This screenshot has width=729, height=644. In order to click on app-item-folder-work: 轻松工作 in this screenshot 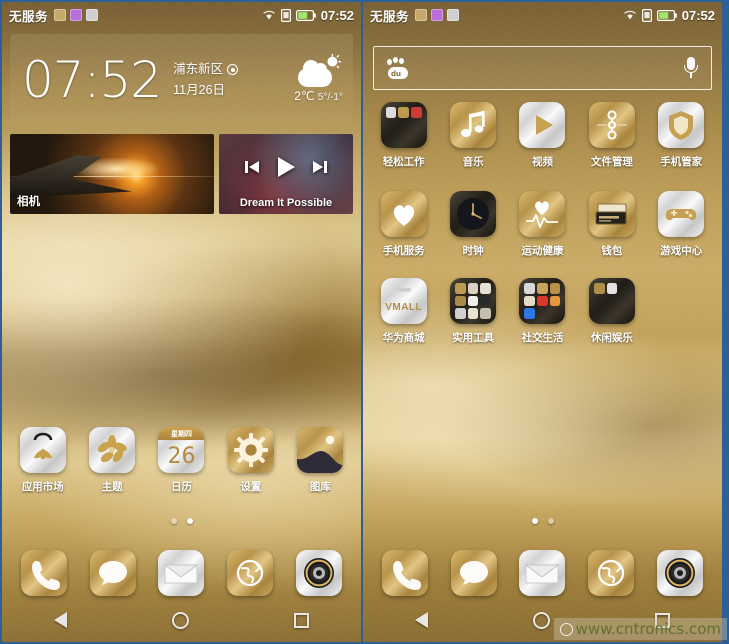, I will do `click(403, 135)`.